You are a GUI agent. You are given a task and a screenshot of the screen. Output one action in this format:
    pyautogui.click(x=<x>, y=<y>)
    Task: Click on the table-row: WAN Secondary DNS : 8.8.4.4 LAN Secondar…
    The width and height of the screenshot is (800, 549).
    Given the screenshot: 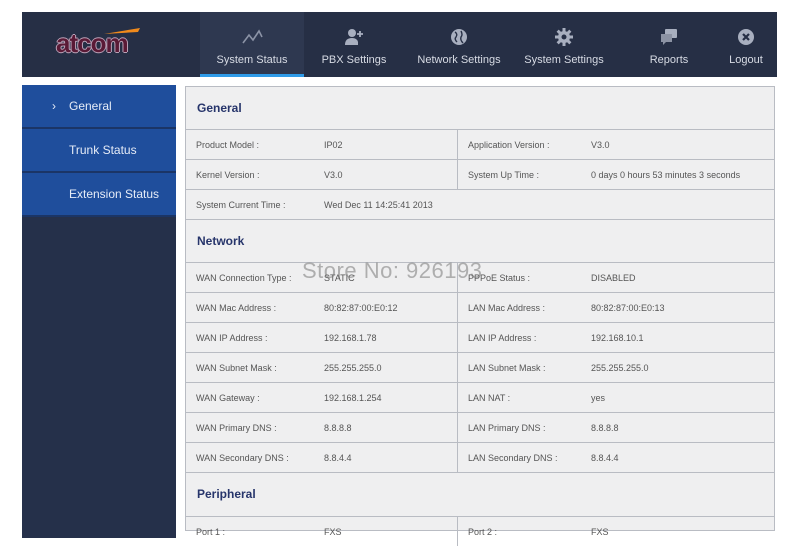 What is the action you would take?
    pyautogui.click(x=480, y=458)
    